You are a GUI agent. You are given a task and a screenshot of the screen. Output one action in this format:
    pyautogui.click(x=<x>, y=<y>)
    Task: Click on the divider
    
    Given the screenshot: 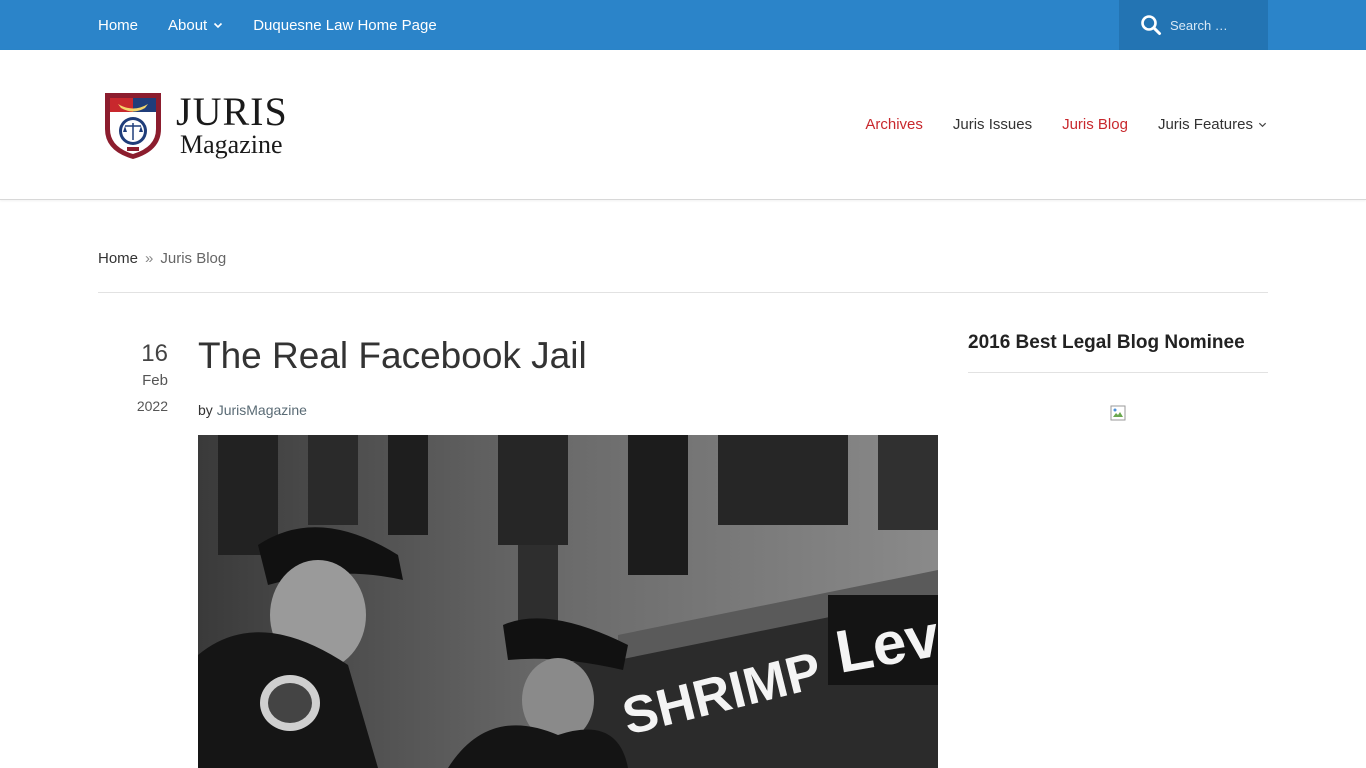 What is the action you would take?
    pyautogui.click(x=683, y=292)
    